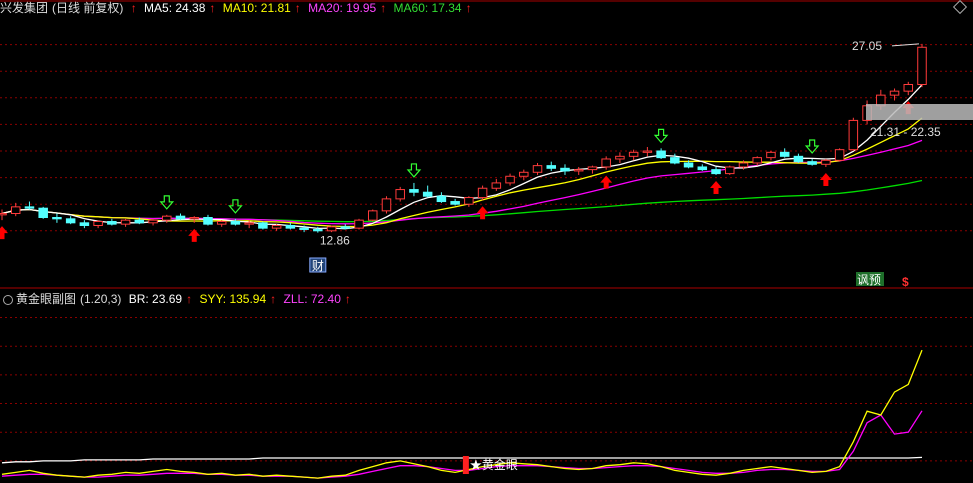  I want to click on ma5-value: MA5: 24.38, so click(175, 8).